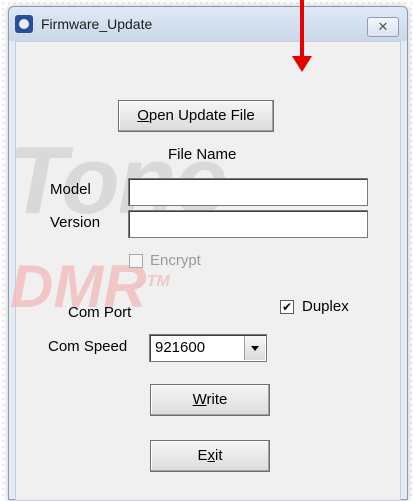  What do you see at coordinates (254, 348) in the screenshot?
I see `chevron-down-icon` at bounding box center [254, 348].